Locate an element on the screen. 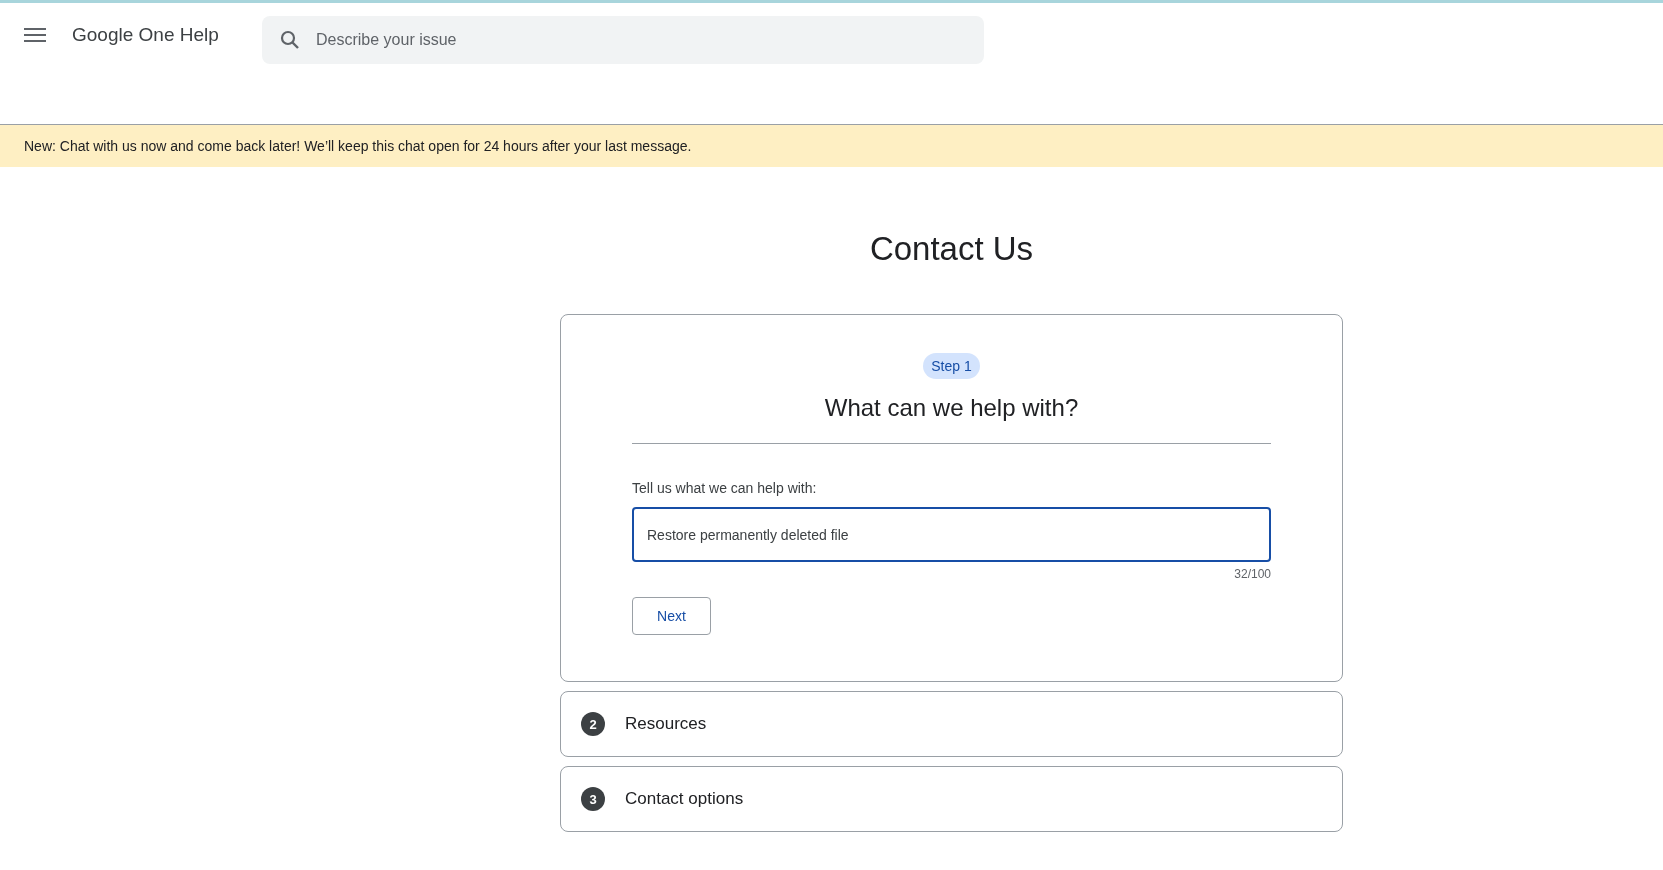  next-button: Next is located at coordinates (671, 616).